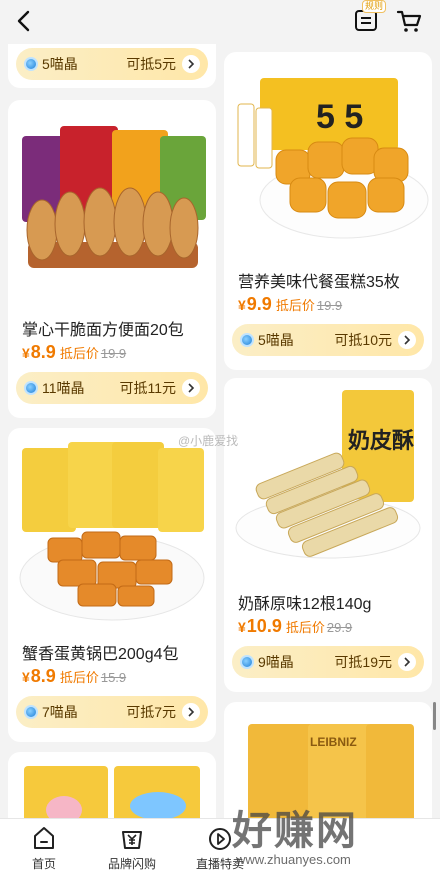 This screenshot has width=440, height=886. What do you see at coordinates (319, 282) in the screenshot?
I see `product-name: 营养美味代餐蛋糕35枚` at bounding box center [319, 282].